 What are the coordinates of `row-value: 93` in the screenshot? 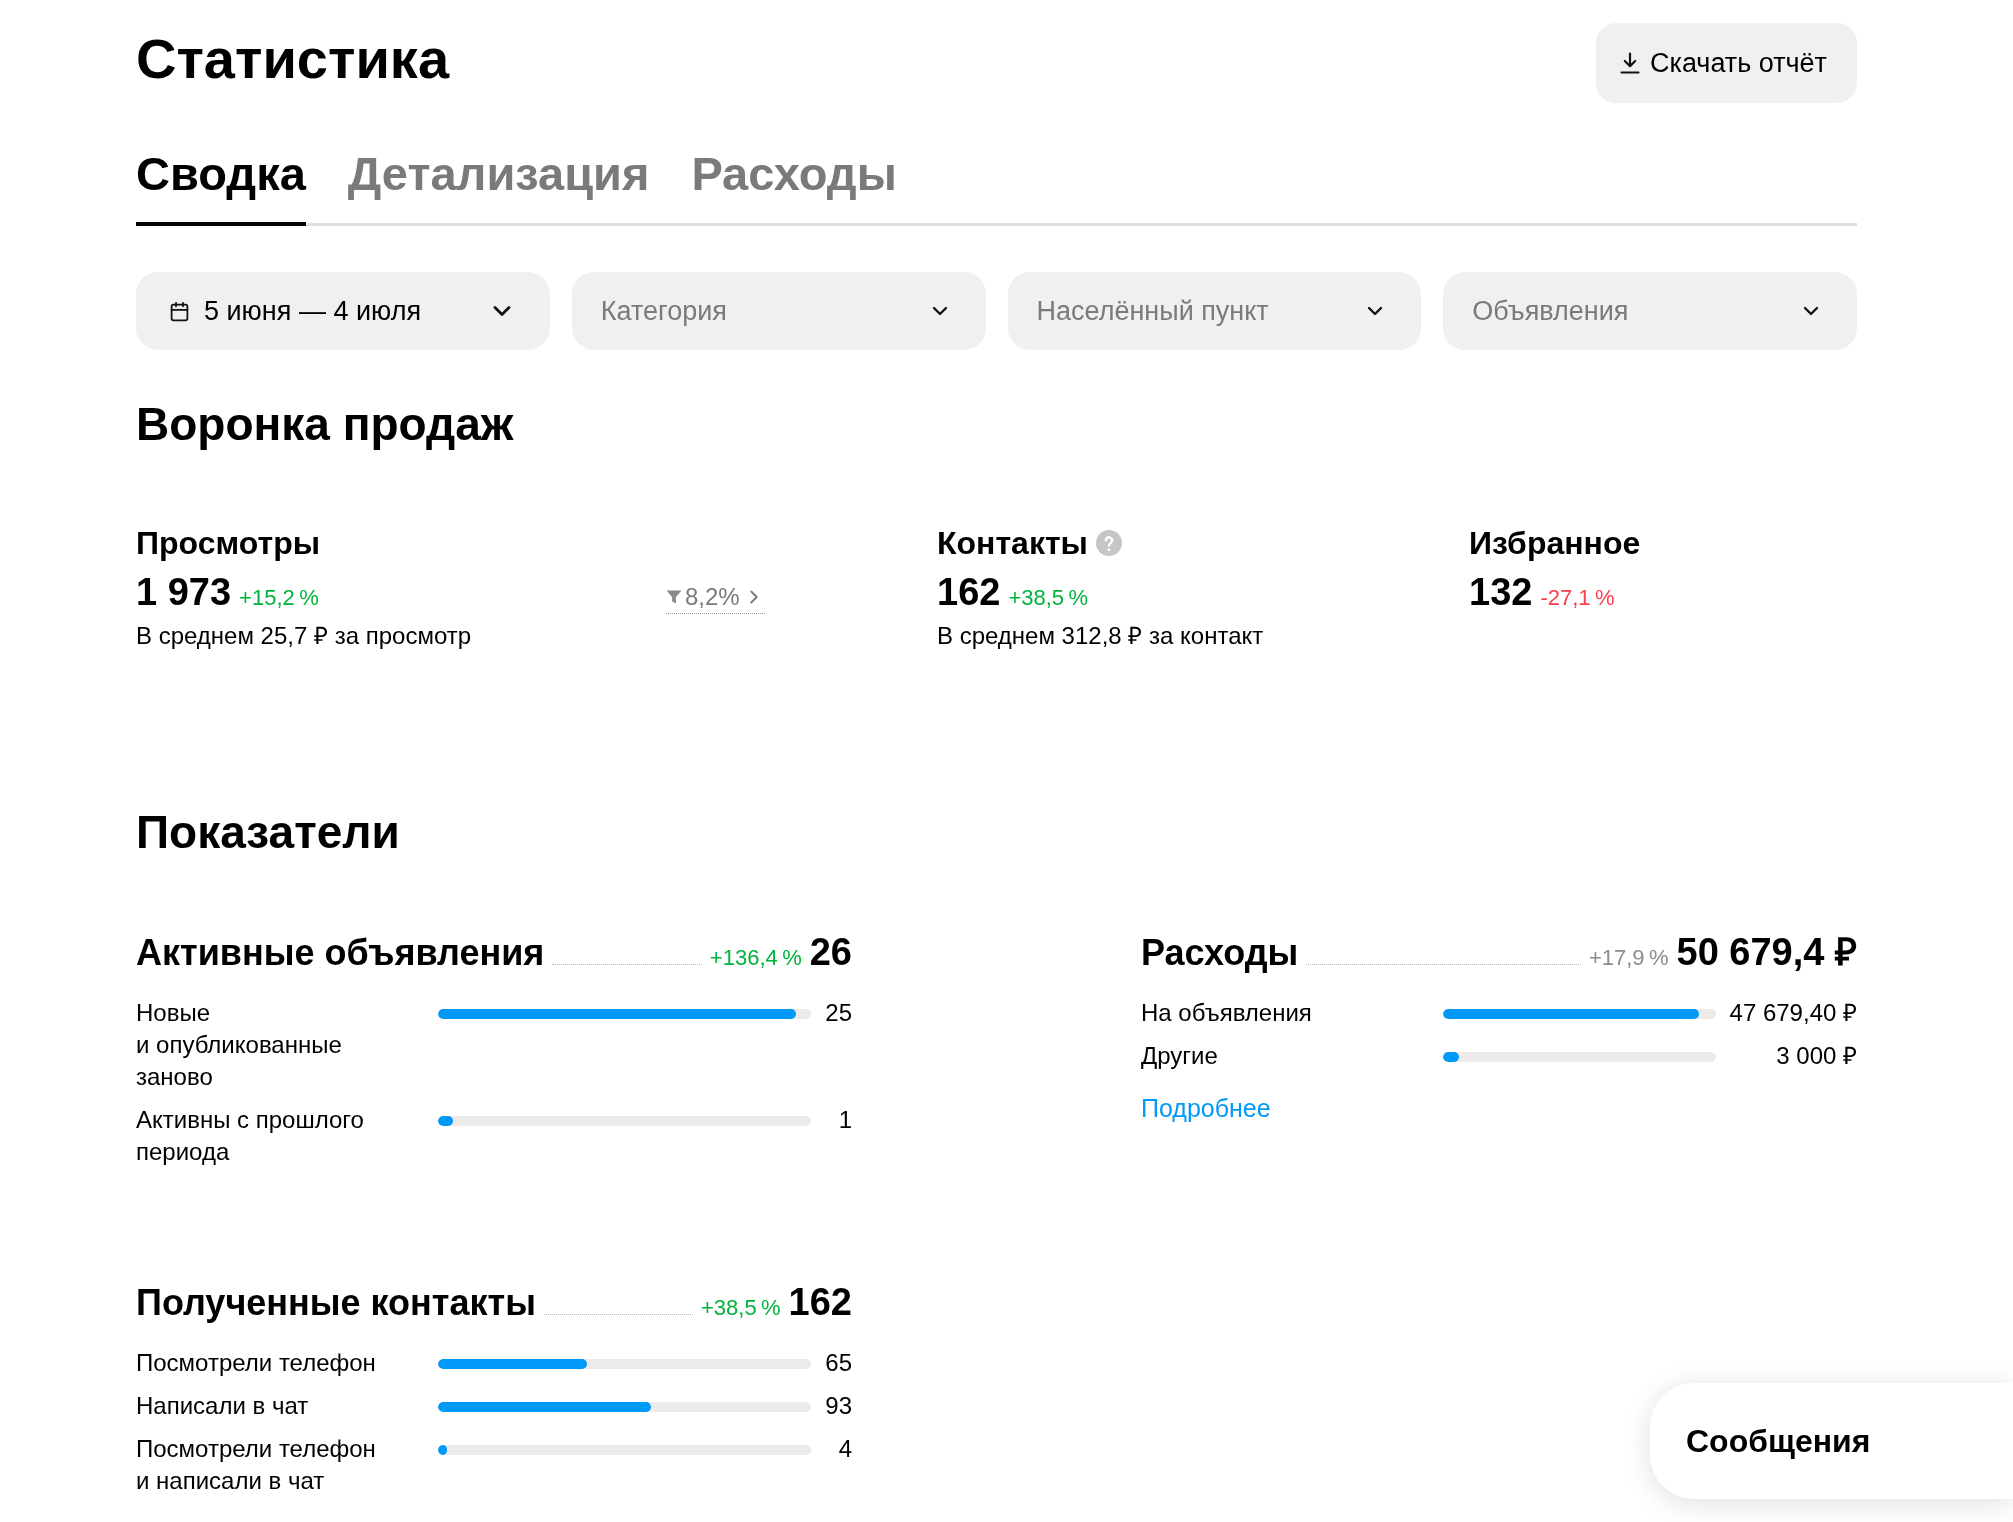 It's located at (838, 1406).